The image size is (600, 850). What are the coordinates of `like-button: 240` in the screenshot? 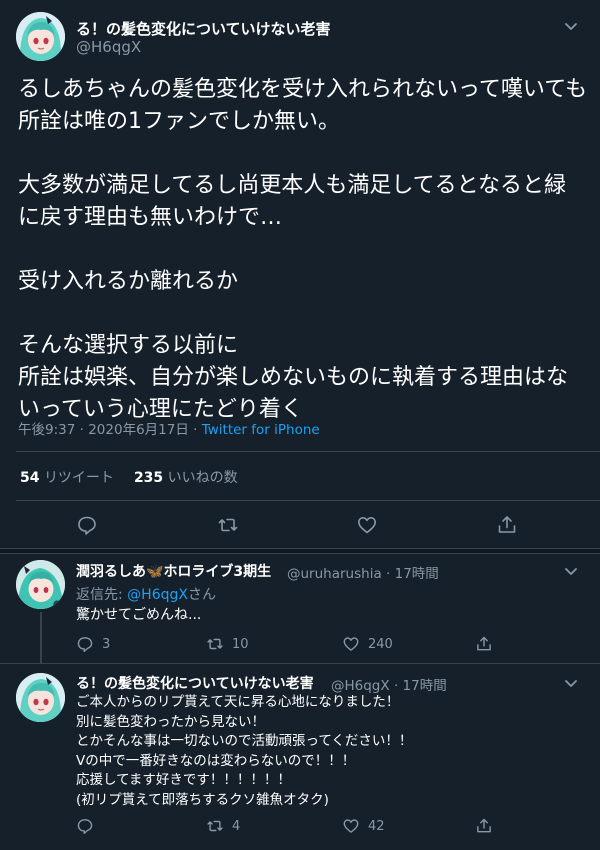 It's located at (367, 644).